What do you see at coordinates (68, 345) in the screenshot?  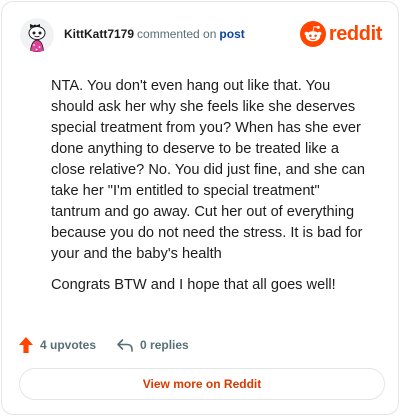 I see `upvote-count: 4 upvotes` at bounding box center [68, 345].